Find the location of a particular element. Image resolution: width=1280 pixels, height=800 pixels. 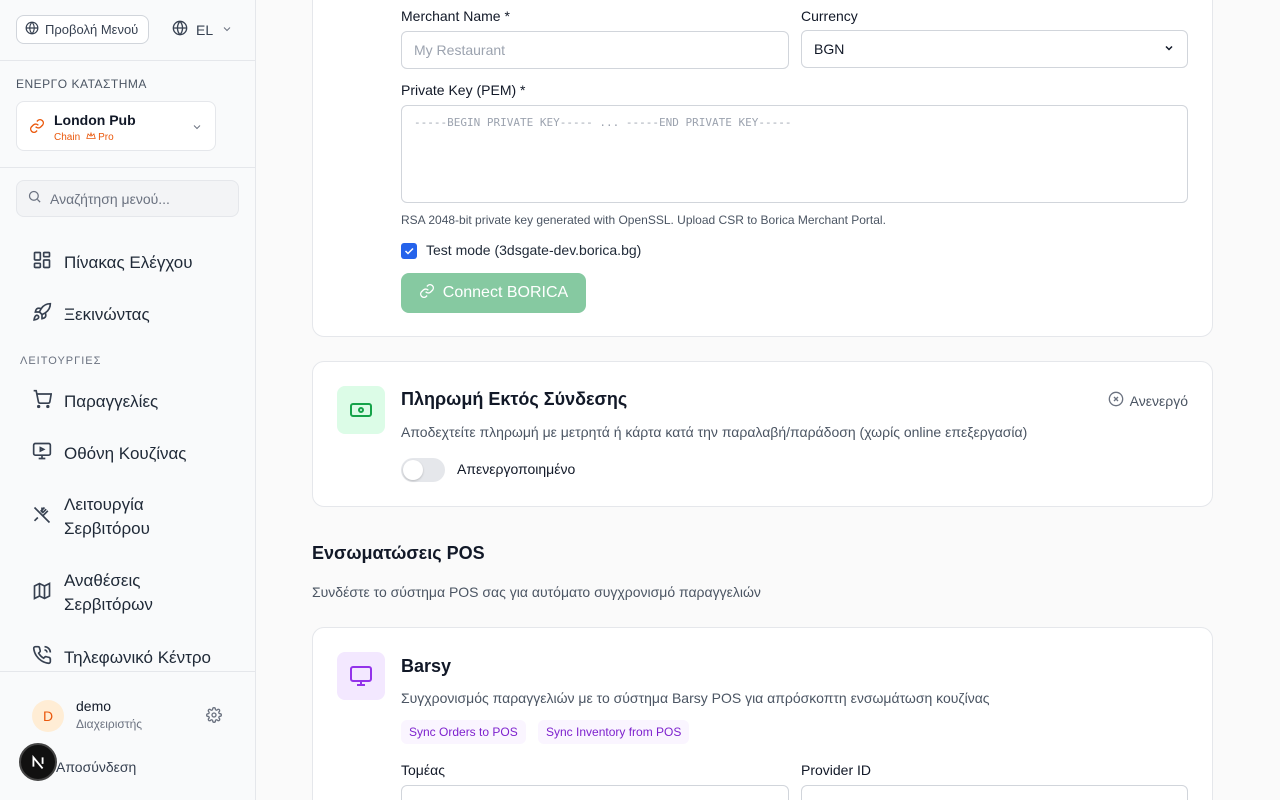

sidebar-item-label: Λειτουργία Σερβιτόρου is located at coordinates (107, 517).